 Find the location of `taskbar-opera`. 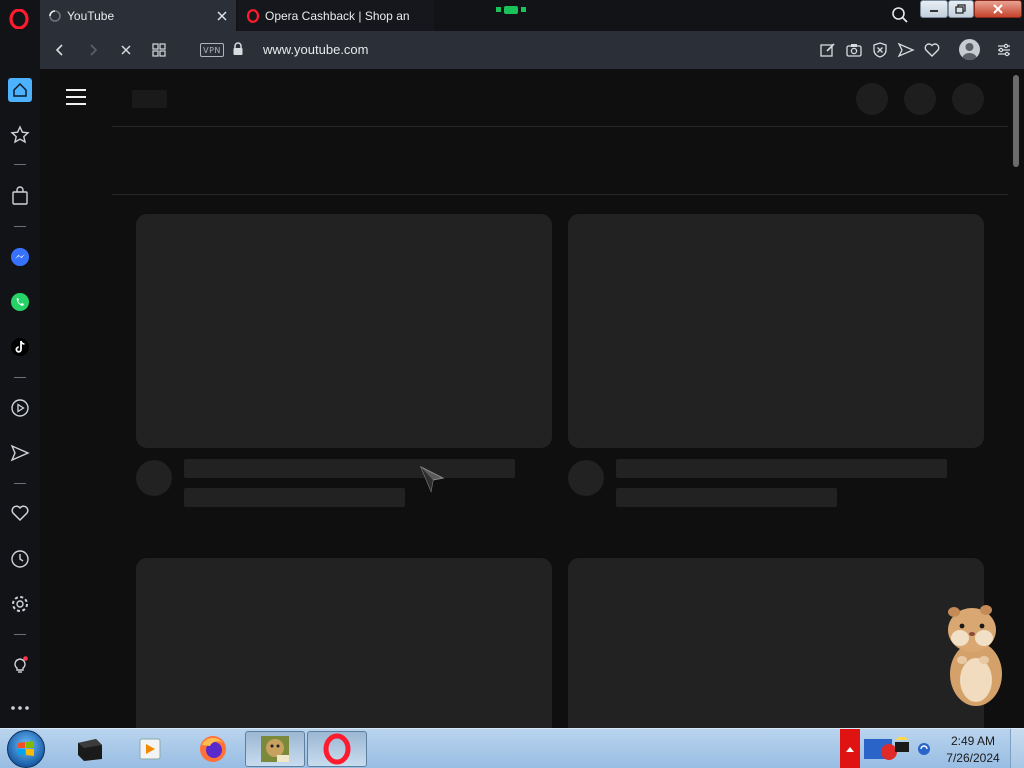

taskbar-opera is located at coordinates (337, 749).